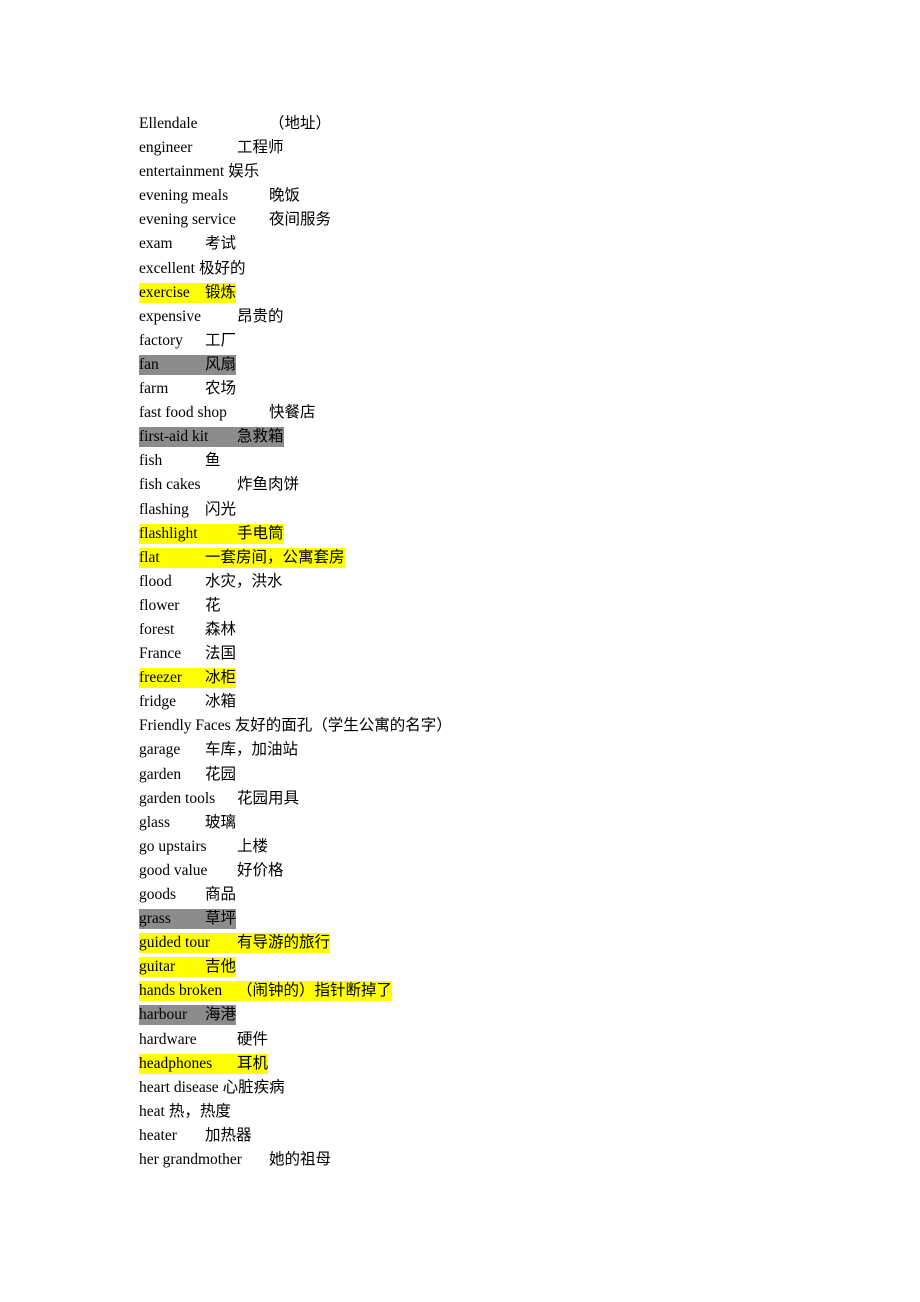 The image size is (920, 1302). What do you see at coordinates (161, 678) in the screenshot?
I see `vocab-term: freezer` at bounding box center [161, 678].